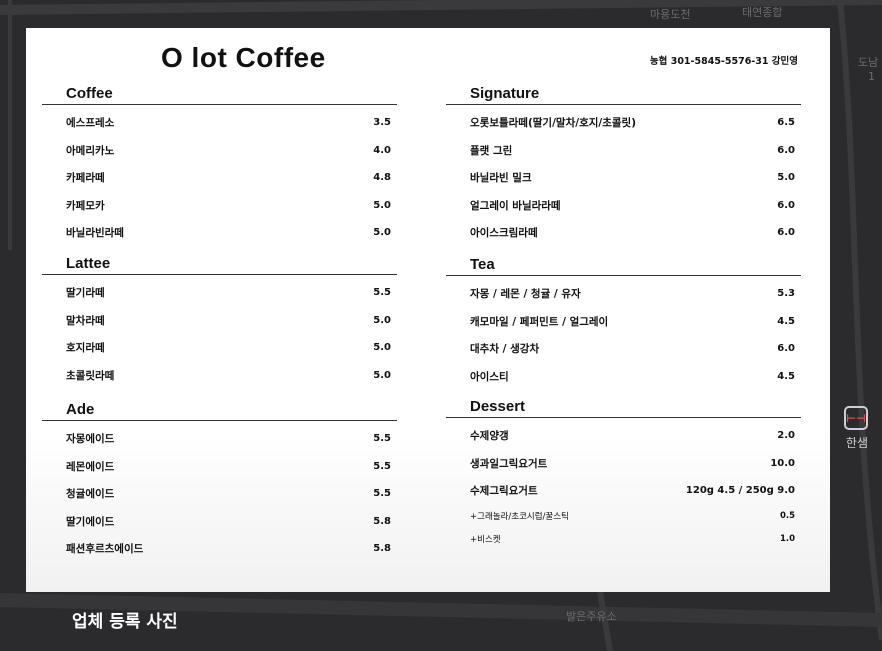 Image resolution: width=882 pixels, height=651 pixels. What do you see at coordinates (243, 57) in the screenshot?
I see `menu-title: O lot Coffee` at bounding box center [243, 57].